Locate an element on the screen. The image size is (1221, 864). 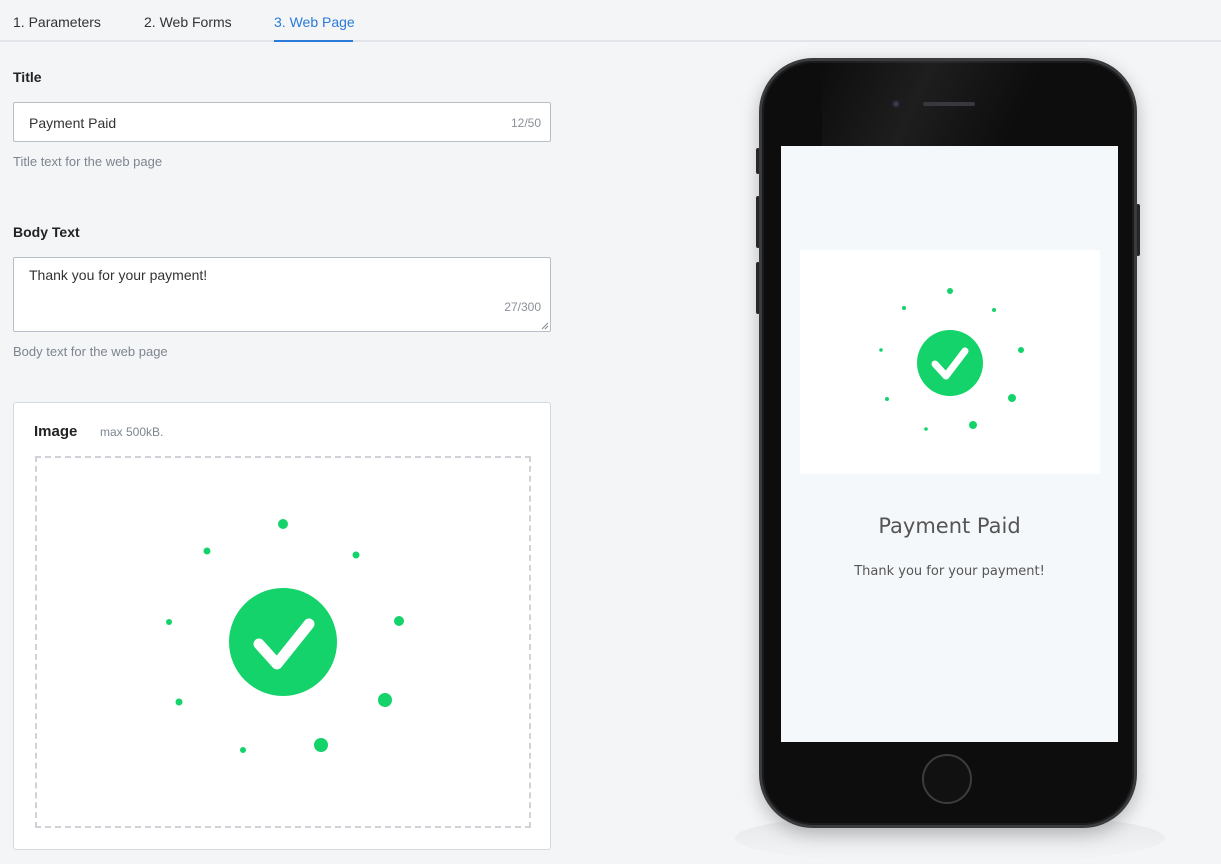
image-size-hint: max 500kB. is located at coordinates (132, 432).